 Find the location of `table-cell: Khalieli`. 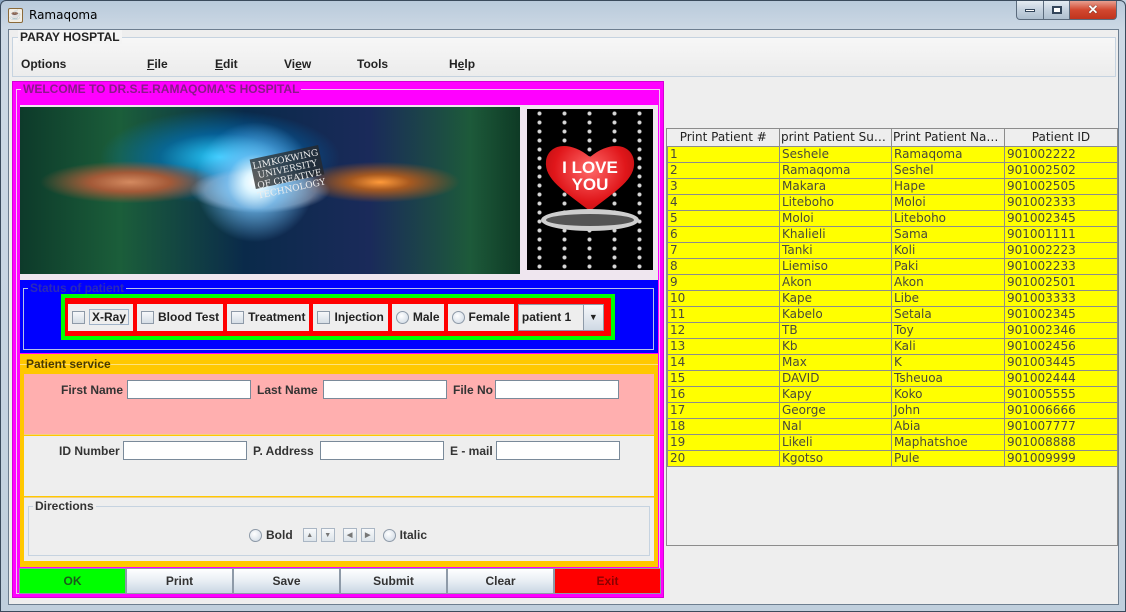

table-cell: Khalieli is located at coordinates (835, 234).